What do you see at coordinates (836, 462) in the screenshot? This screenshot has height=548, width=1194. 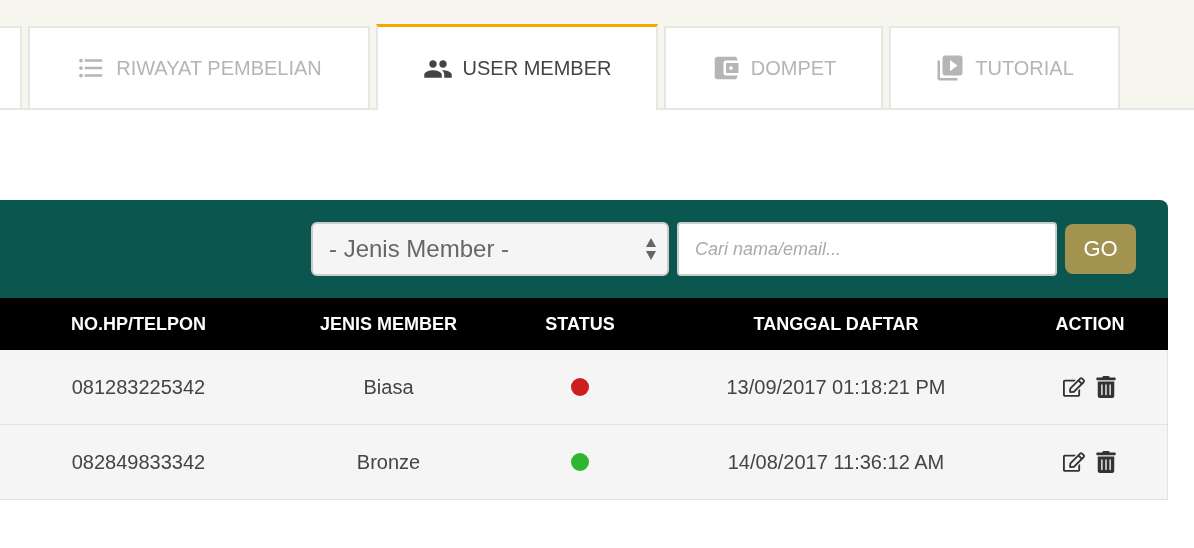 I see `table-cell: 14/08/2017 11:36:12 AM` at bounding box center [836, 462].